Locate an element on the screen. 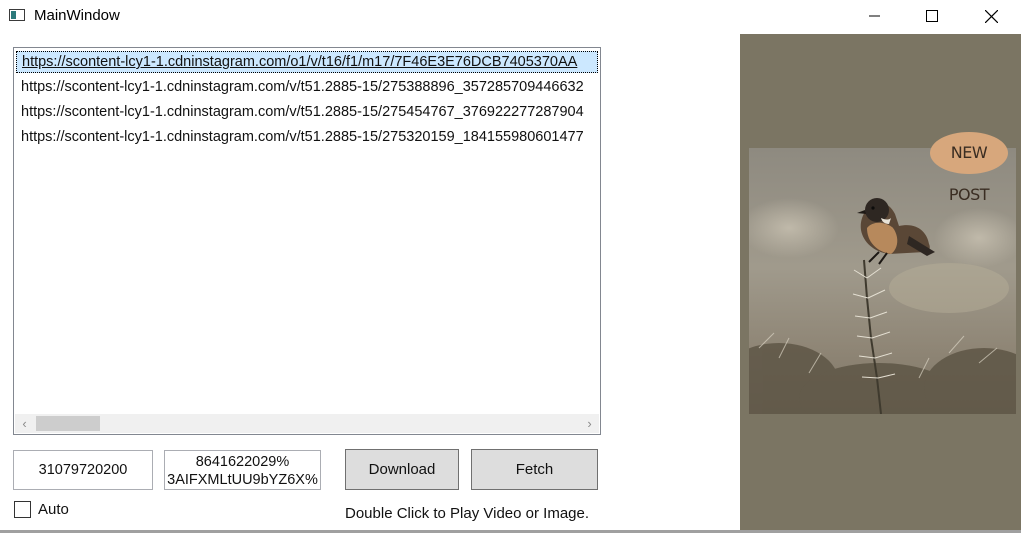 Image resolution: width=1021 pixels, height=533 pixels. token-line-2: 3AIFXMLtUU9bYZ6X% is located at coordinates (242, 480).